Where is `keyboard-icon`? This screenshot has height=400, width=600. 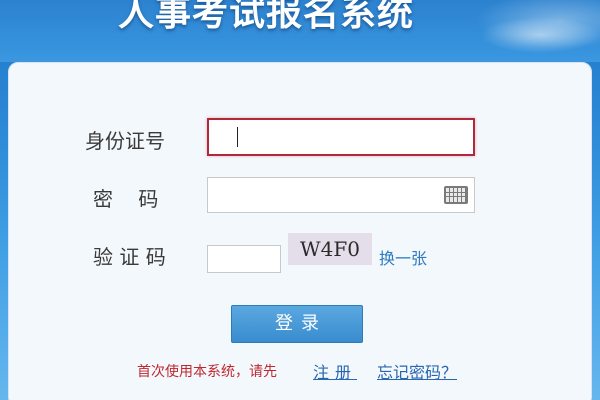
keyboard-icon is located at coordinates (456, 195).